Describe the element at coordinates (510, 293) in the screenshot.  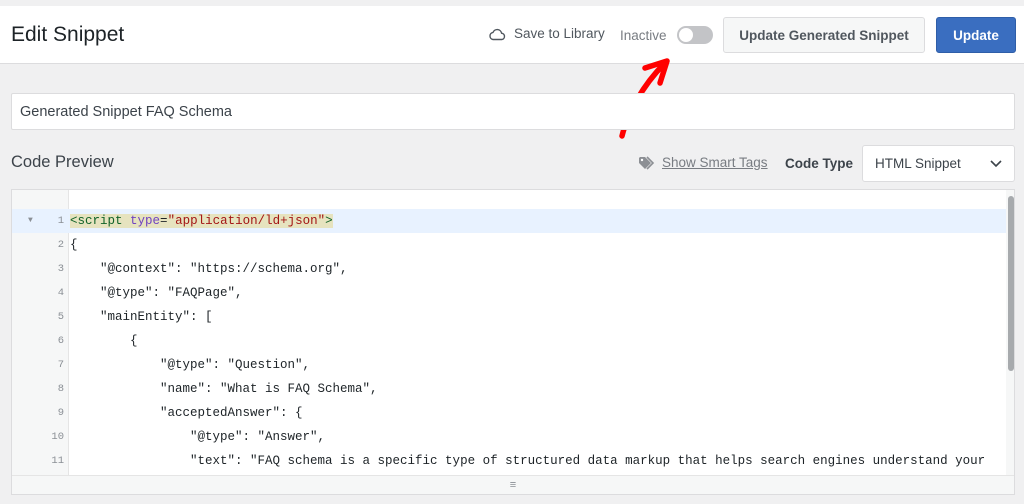
I see `code-line: 4 "@type": "FAQPage",` at that location.